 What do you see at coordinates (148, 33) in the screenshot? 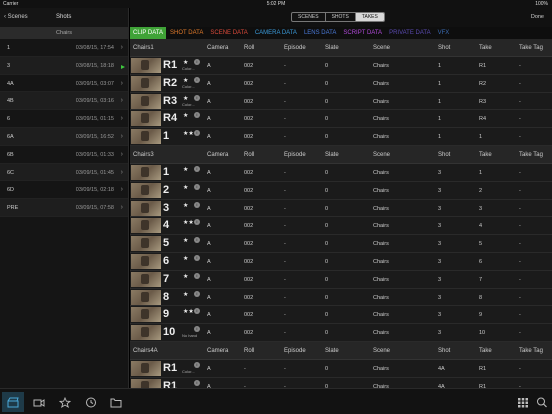
I see `tab-clip-data: CLIP DATA` at bounding box center [148, 33].